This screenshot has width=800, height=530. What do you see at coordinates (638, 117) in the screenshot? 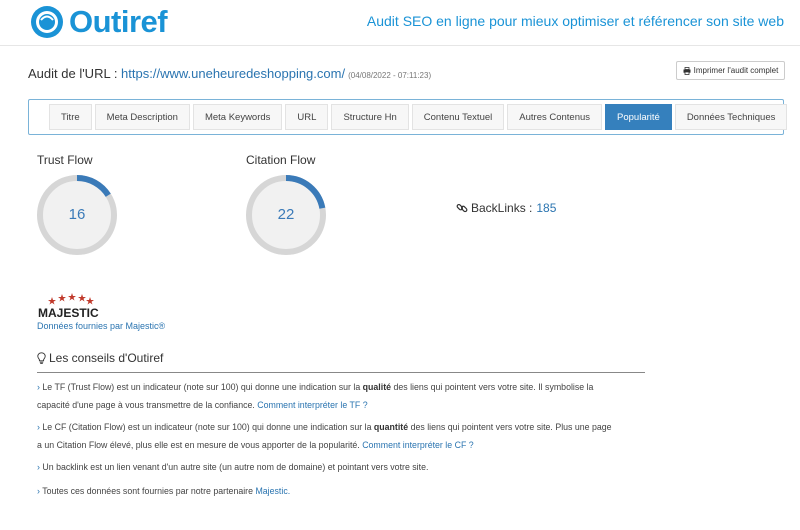
I see `tab-popularit: Popularité` at bounding box center [638, 117].